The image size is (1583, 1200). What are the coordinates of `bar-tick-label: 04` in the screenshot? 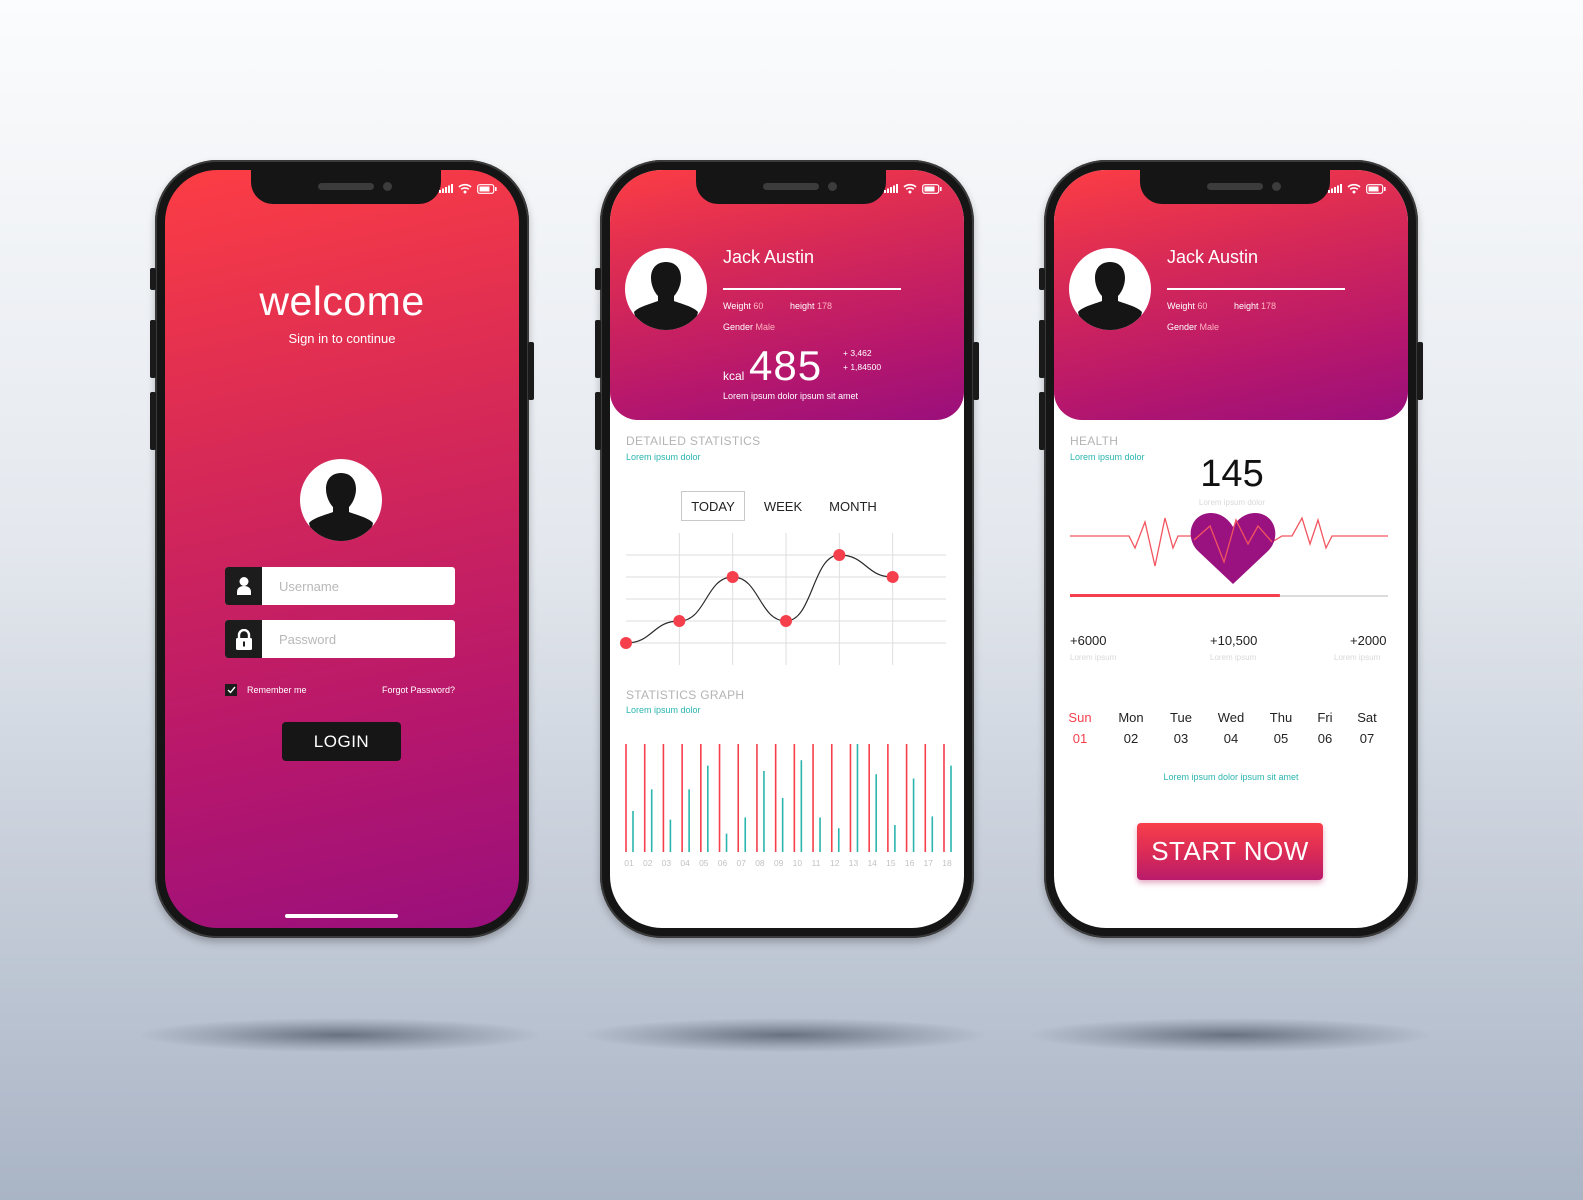 It's located at (685, 863).